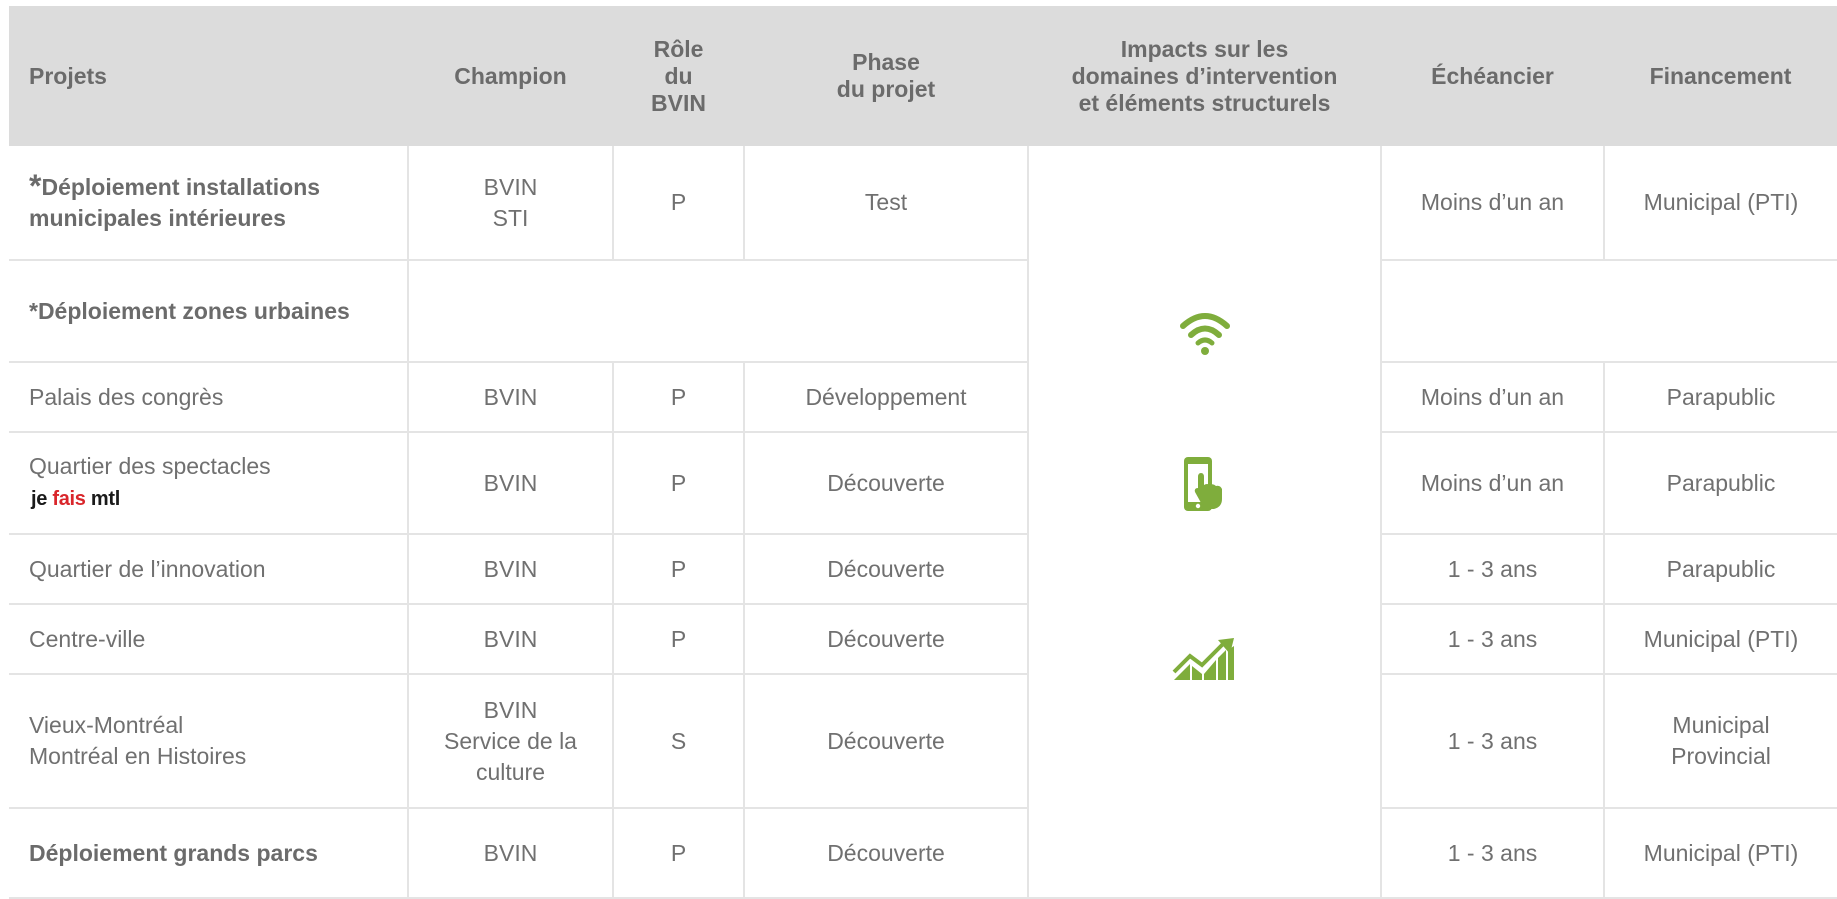  Describe the element at coordinates (1203, 659) in the screenshot. I see `growth-chart-icon` at that location.